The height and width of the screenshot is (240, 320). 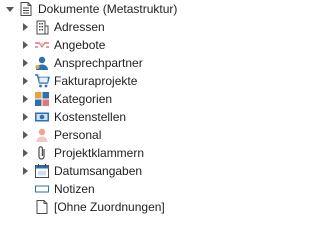 I want to click on calendar-icon, so click(x=42, y=171).